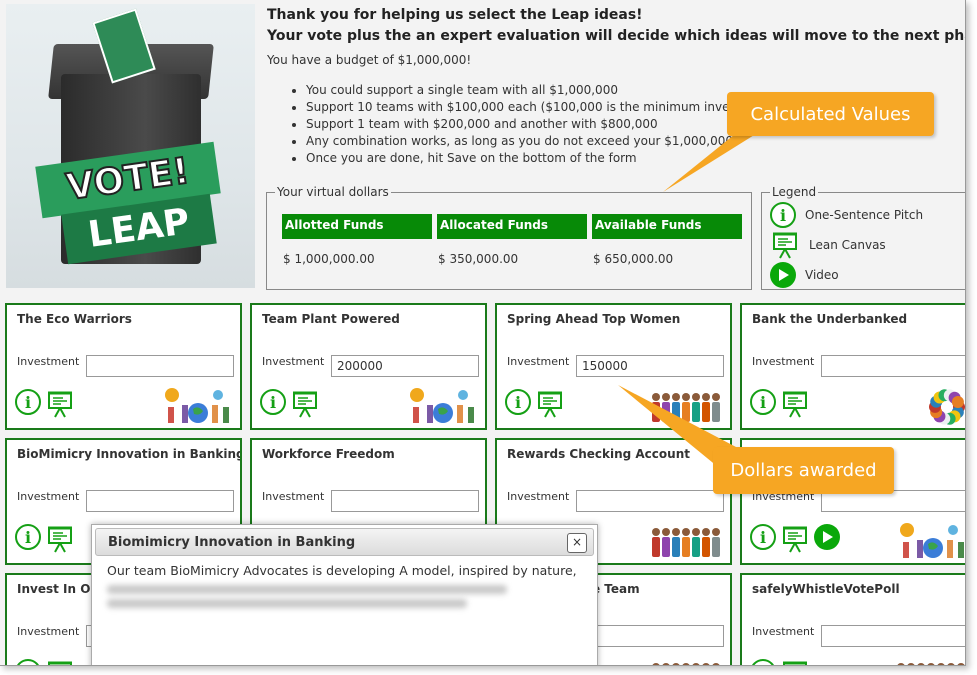 The height and width of the screenshot is (675, 977). I want to click on legend-canvas: Lean Canvas, so click(828, 245).